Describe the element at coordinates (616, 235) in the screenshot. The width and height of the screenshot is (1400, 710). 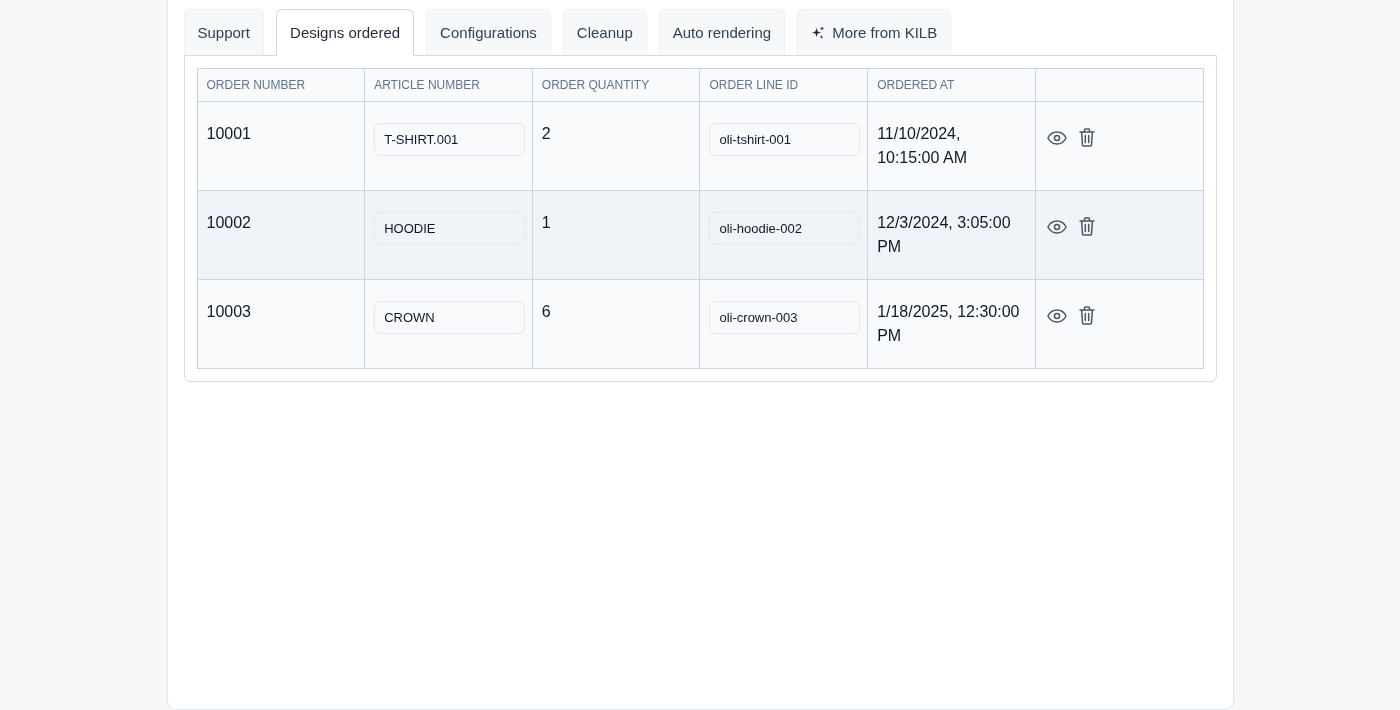
I see `table-cell: 1` at that location.